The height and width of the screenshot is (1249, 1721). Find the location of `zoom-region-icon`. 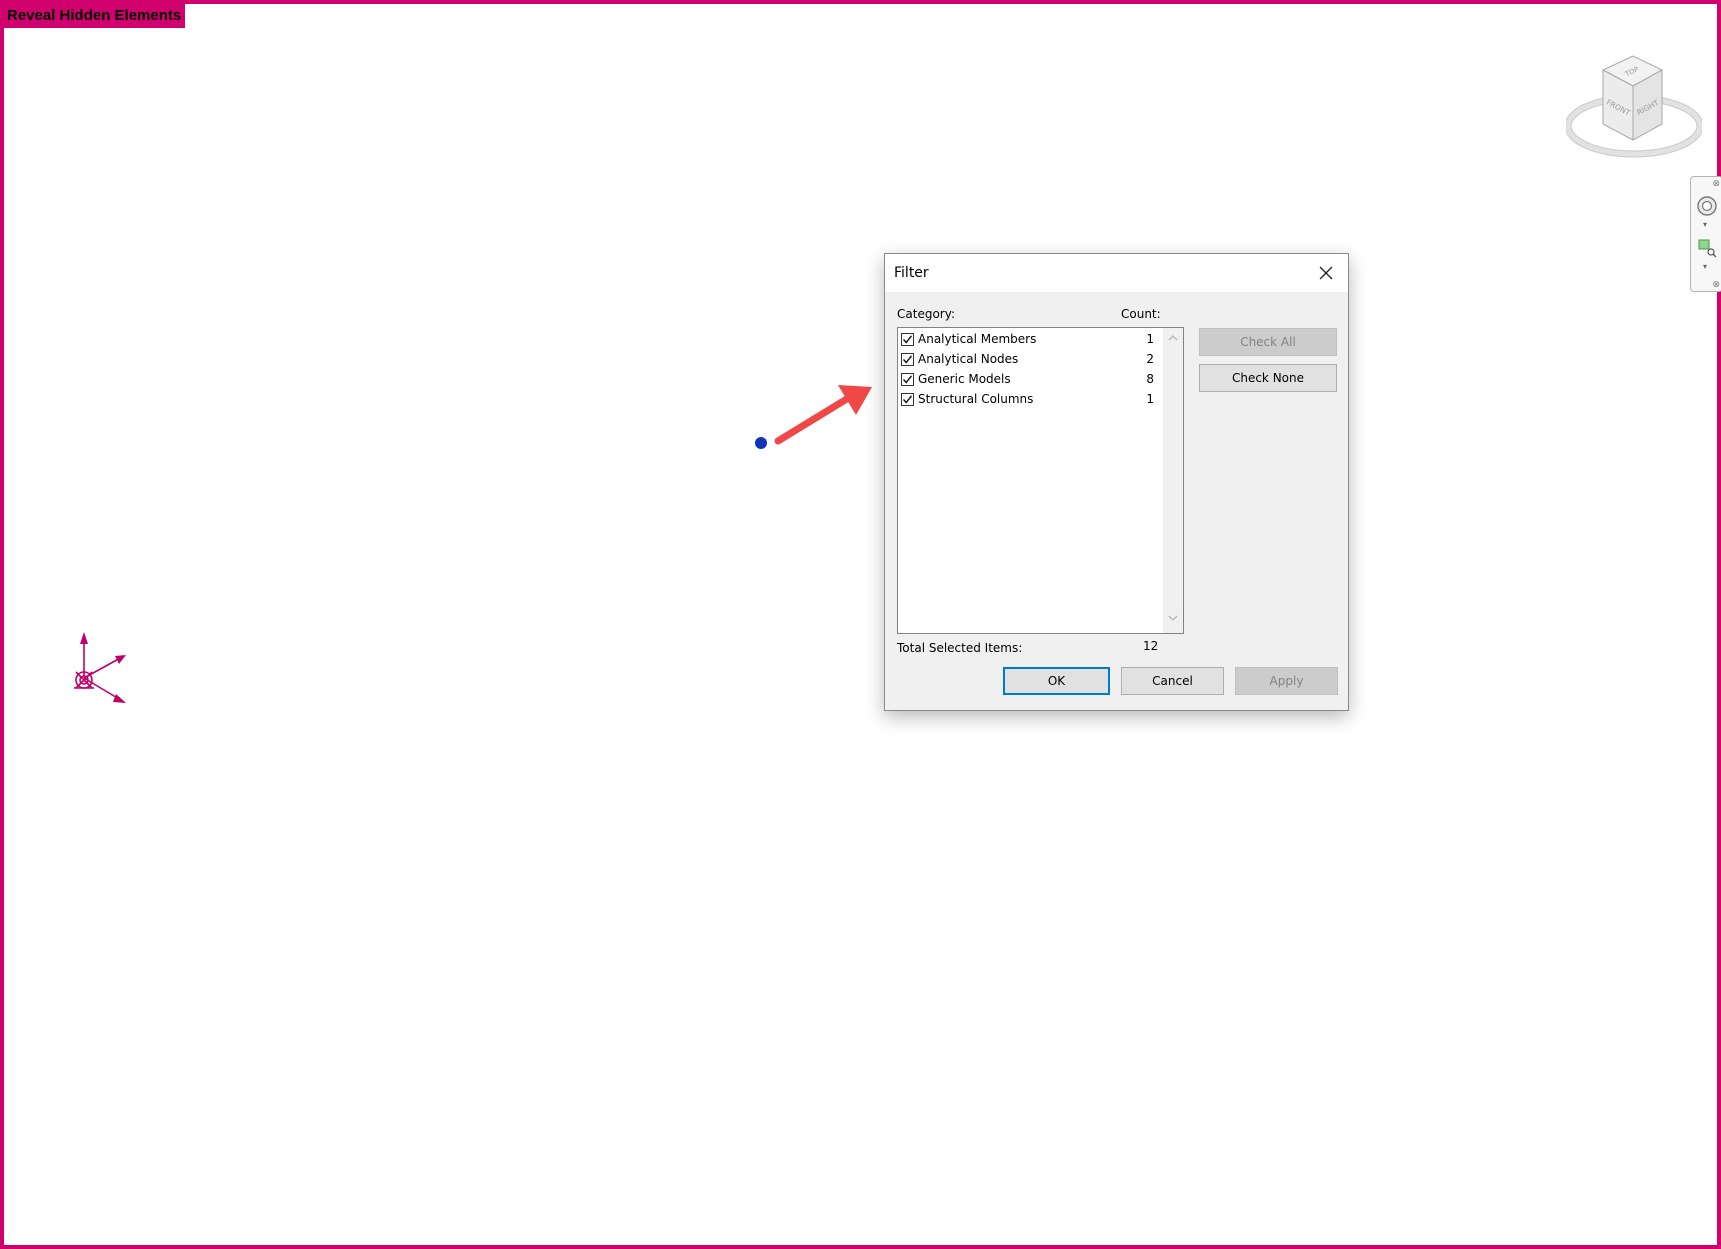

zoom-region-icon is located at coordinates (1707, 248).